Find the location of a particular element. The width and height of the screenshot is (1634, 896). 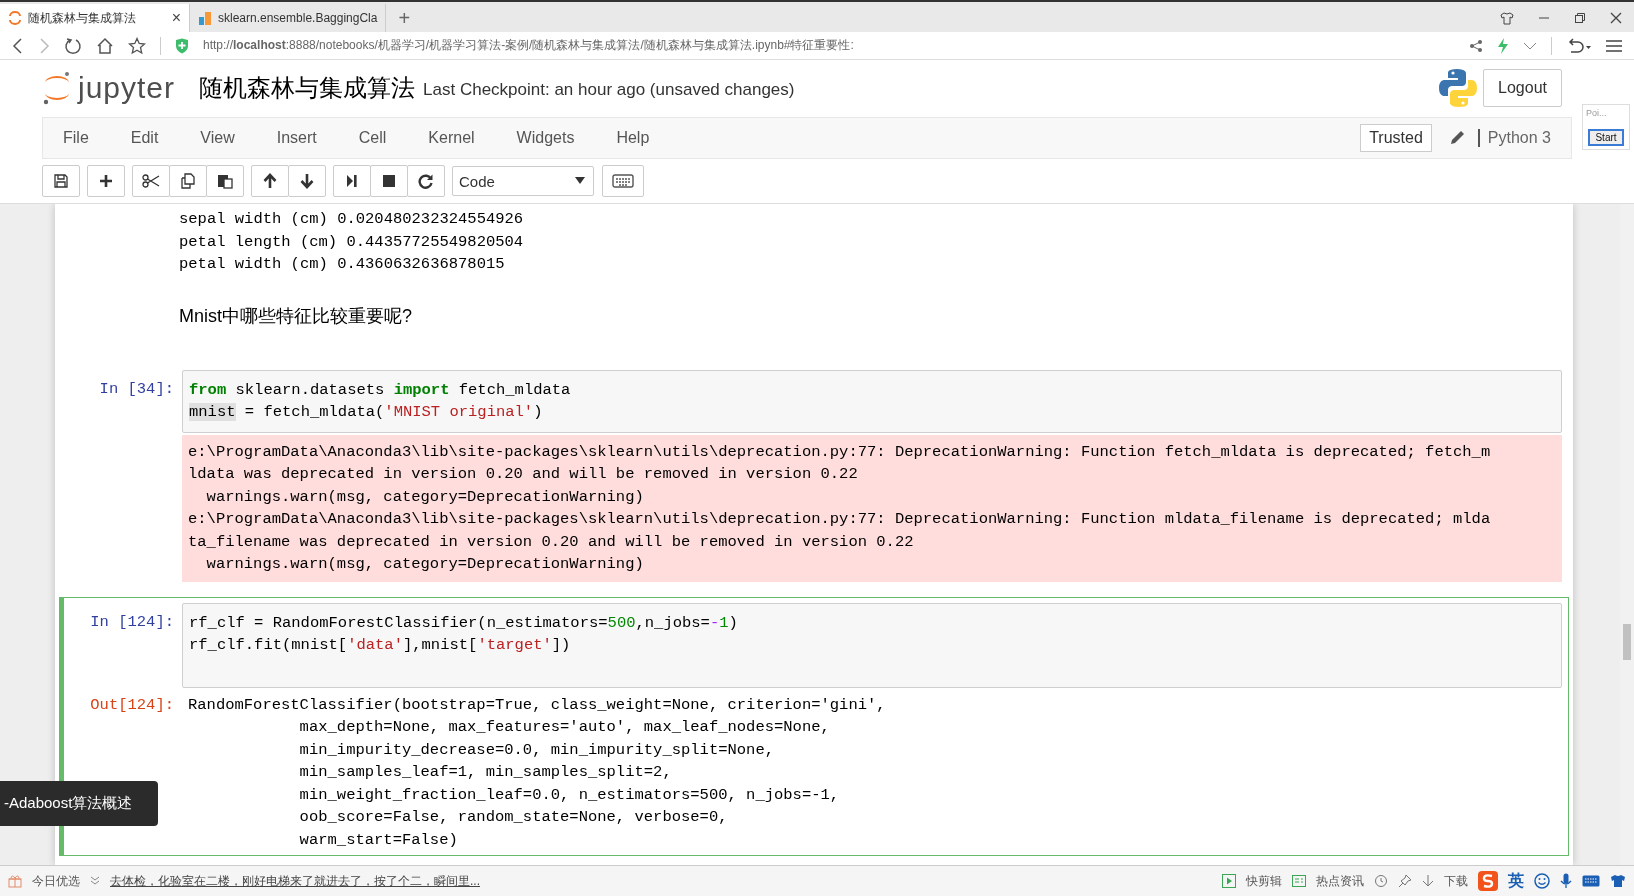

output-prompt: Out[124]: is located at coordinates (132, 705).